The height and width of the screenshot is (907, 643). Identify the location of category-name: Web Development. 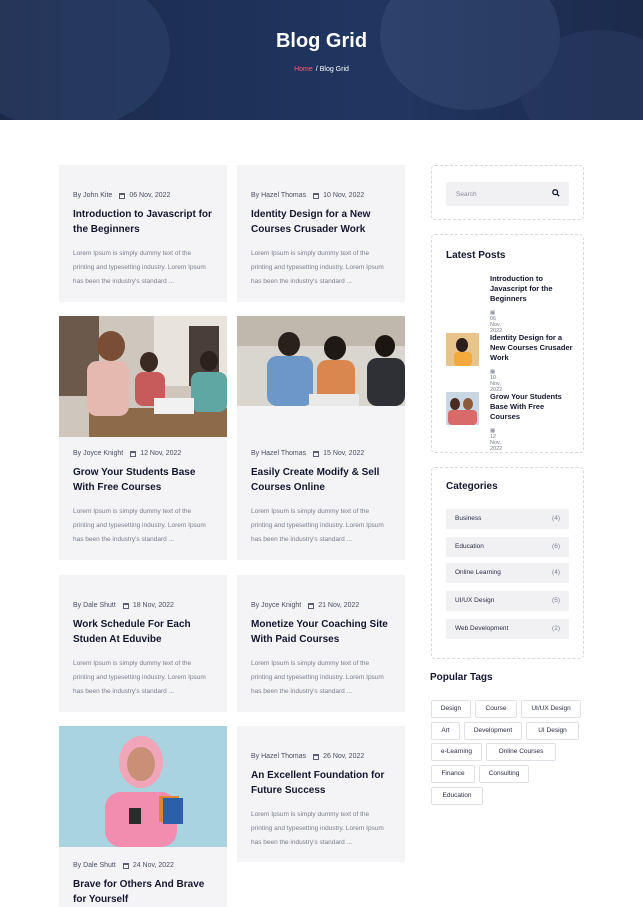
(482, 628).